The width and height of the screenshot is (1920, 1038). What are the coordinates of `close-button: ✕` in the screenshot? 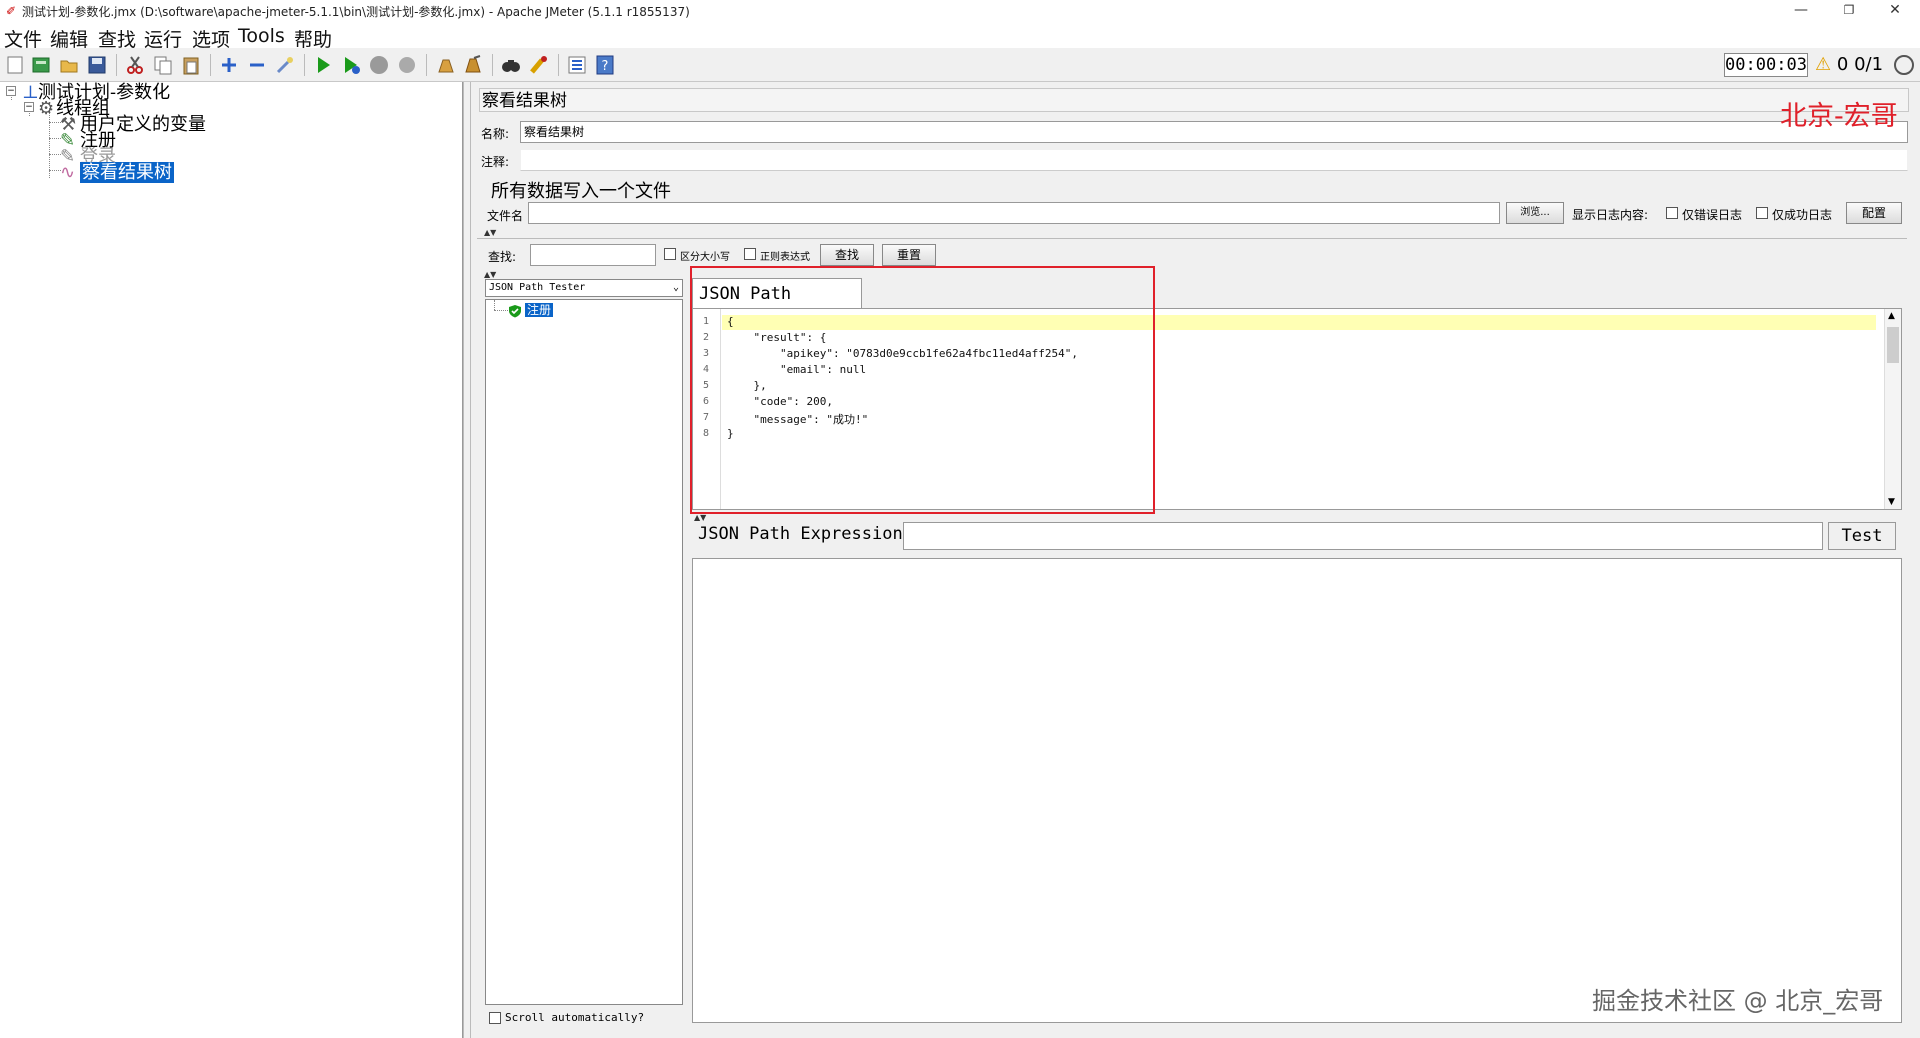 It's located at (1895, 11).